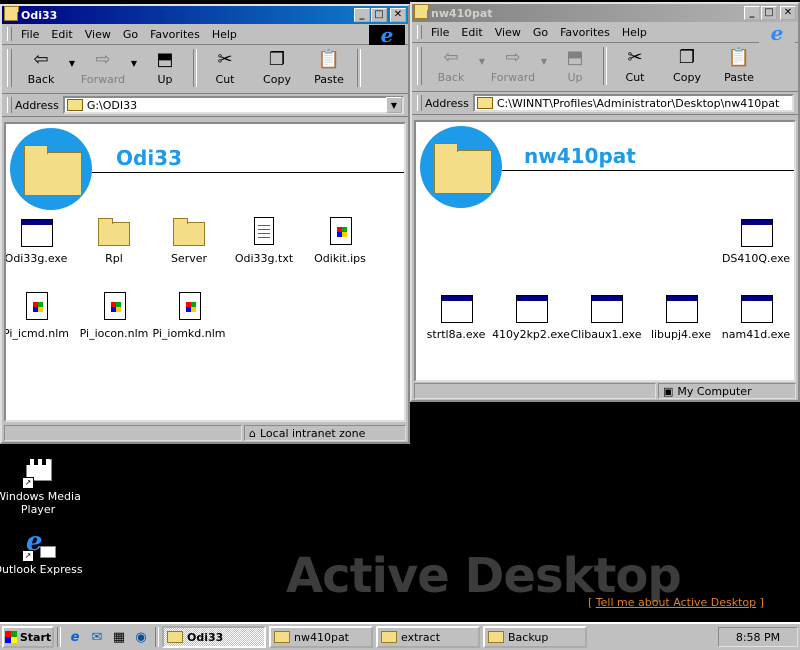 Image resolution: width=800 pixels, height=650 pixels. What do you see at coordinates (755, 316) in the screenshot?
I see `file-item: nam41d.exe` at bounding box center [755, 316].